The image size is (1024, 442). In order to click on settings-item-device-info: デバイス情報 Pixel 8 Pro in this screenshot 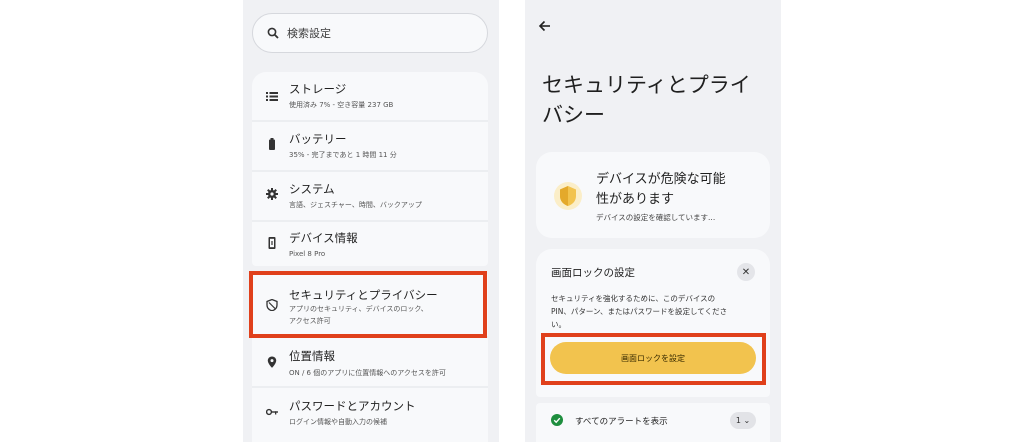, I will do `click(370, 244)`.